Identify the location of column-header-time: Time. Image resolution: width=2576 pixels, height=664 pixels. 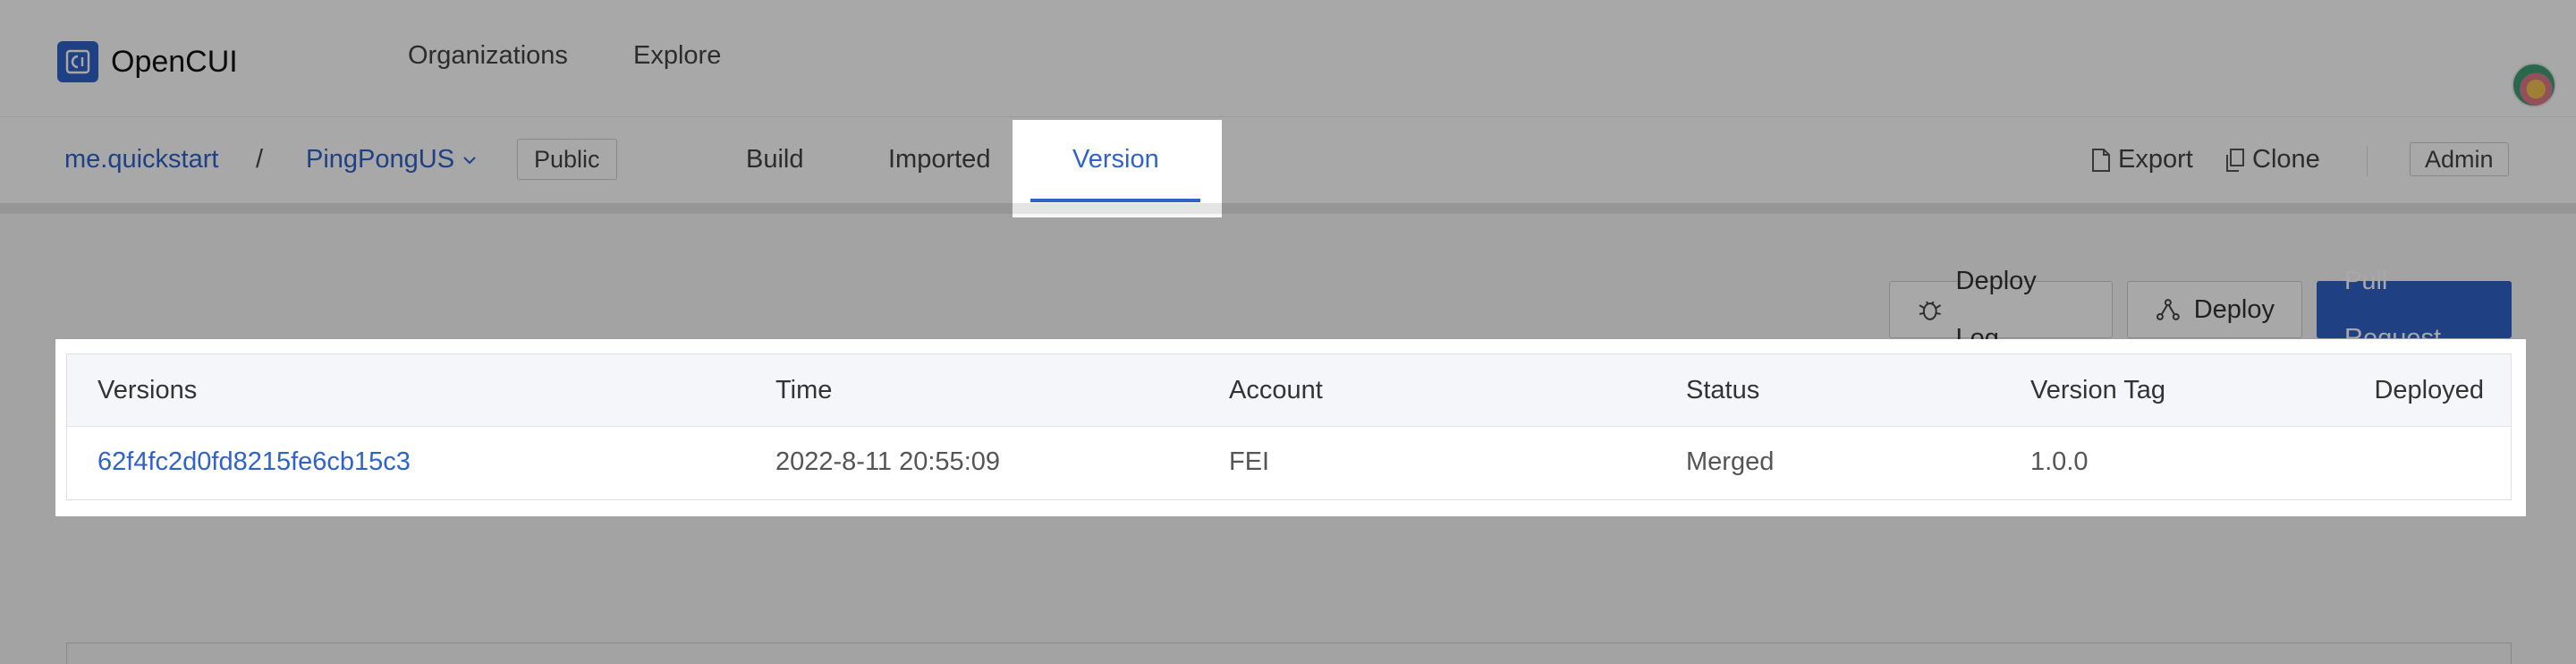
(804, 390).